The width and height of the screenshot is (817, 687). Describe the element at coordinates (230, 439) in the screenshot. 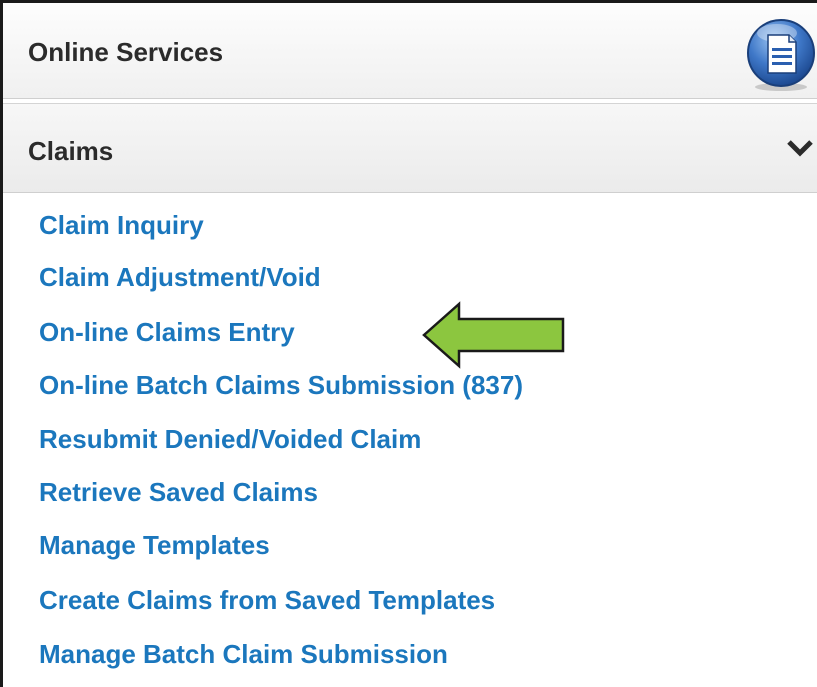

I see `link-resubmit-denied-voided-claim: Resubmit Denied/Voided Claim` at that location.